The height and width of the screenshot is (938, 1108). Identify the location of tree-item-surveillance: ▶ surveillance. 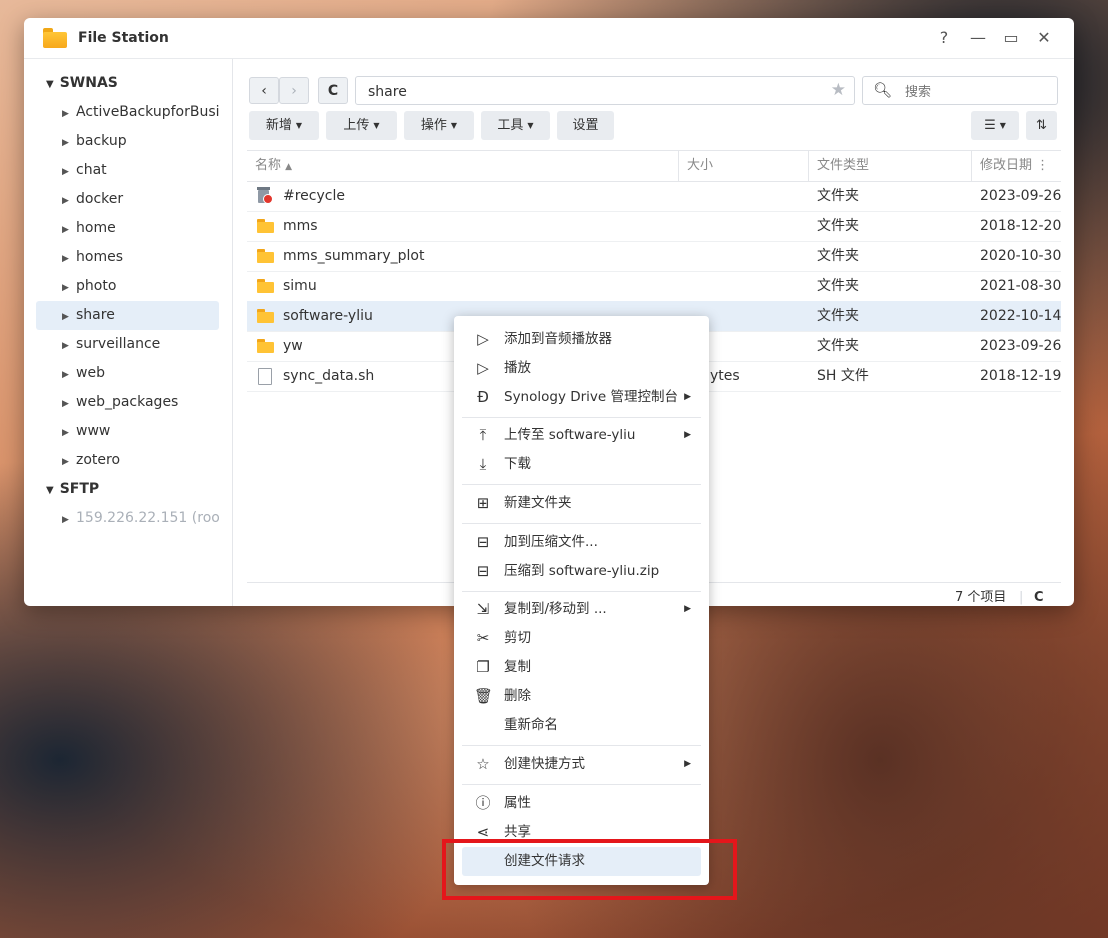
(127, 344).